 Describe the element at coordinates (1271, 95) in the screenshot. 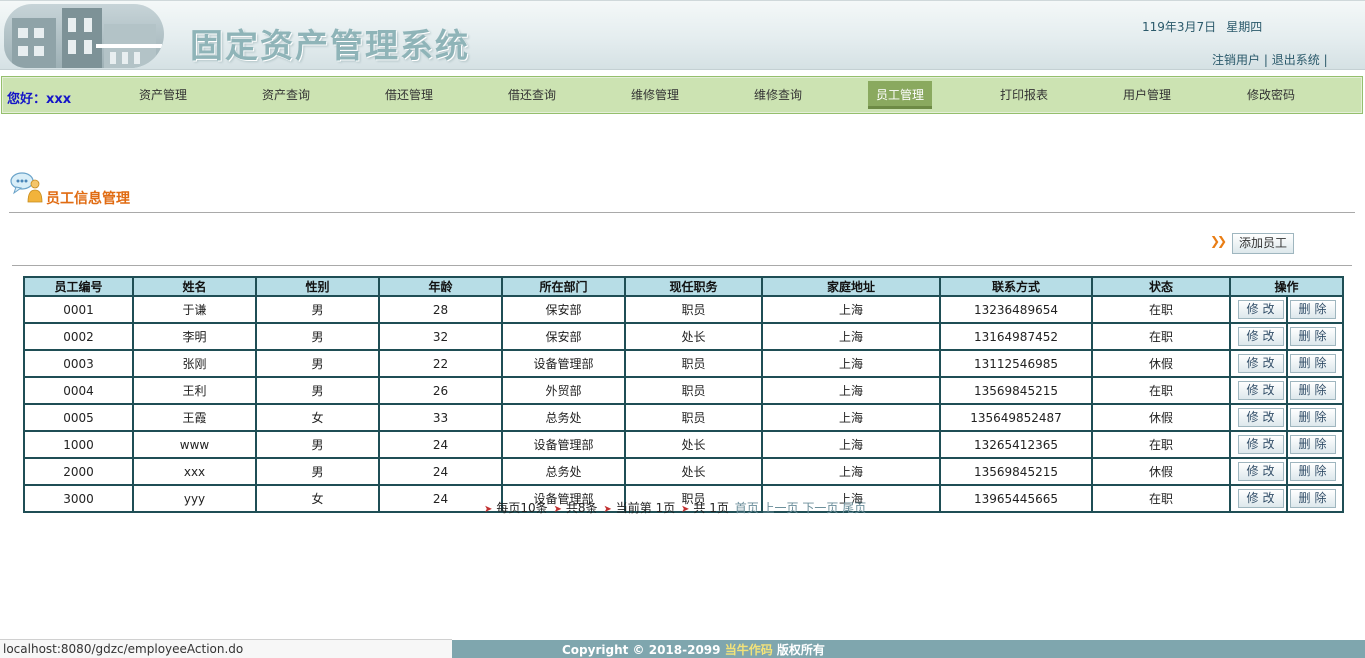

I see `nav-item-change-password: 修改密码` at that location.